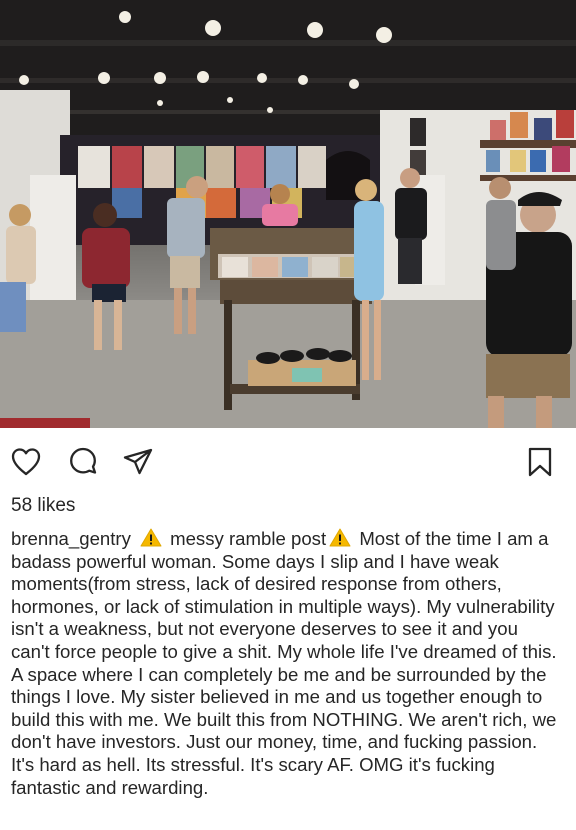  Describe the element at coordinates (540, 462) in the screenshot. I see `bookmark-icon` at that location.